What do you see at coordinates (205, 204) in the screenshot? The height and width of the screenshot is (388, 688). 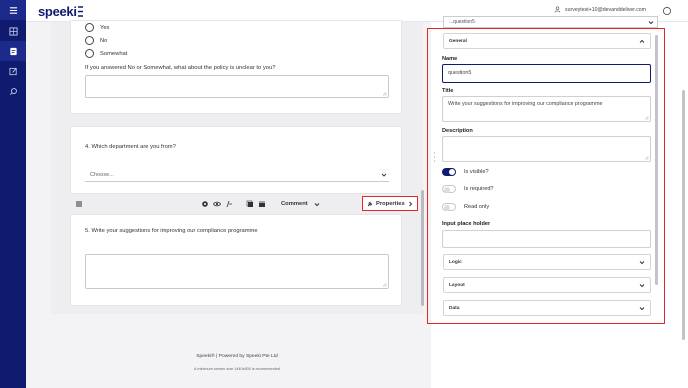 I see `settings-icon` at bounding box center [205, 204].